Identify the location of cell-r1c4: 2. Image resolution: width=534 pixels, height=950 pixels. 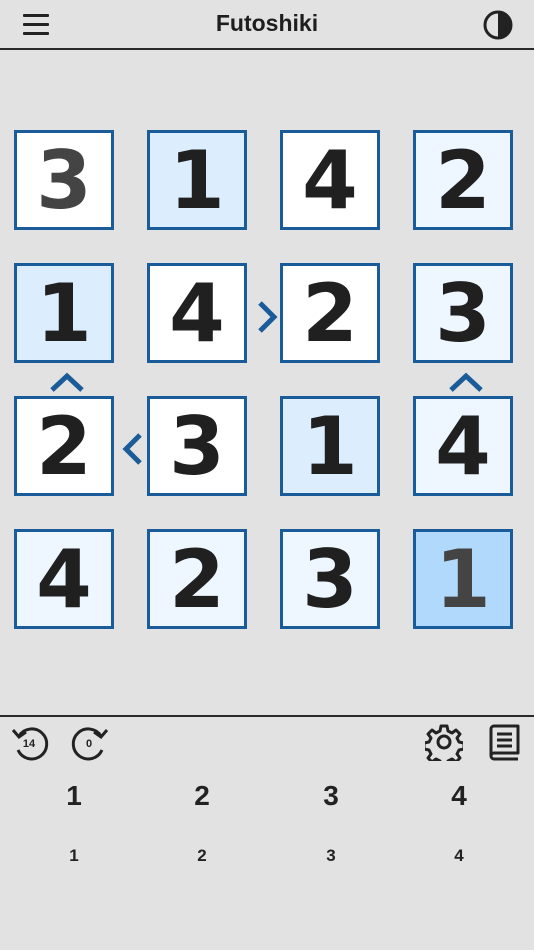
(463, 180).